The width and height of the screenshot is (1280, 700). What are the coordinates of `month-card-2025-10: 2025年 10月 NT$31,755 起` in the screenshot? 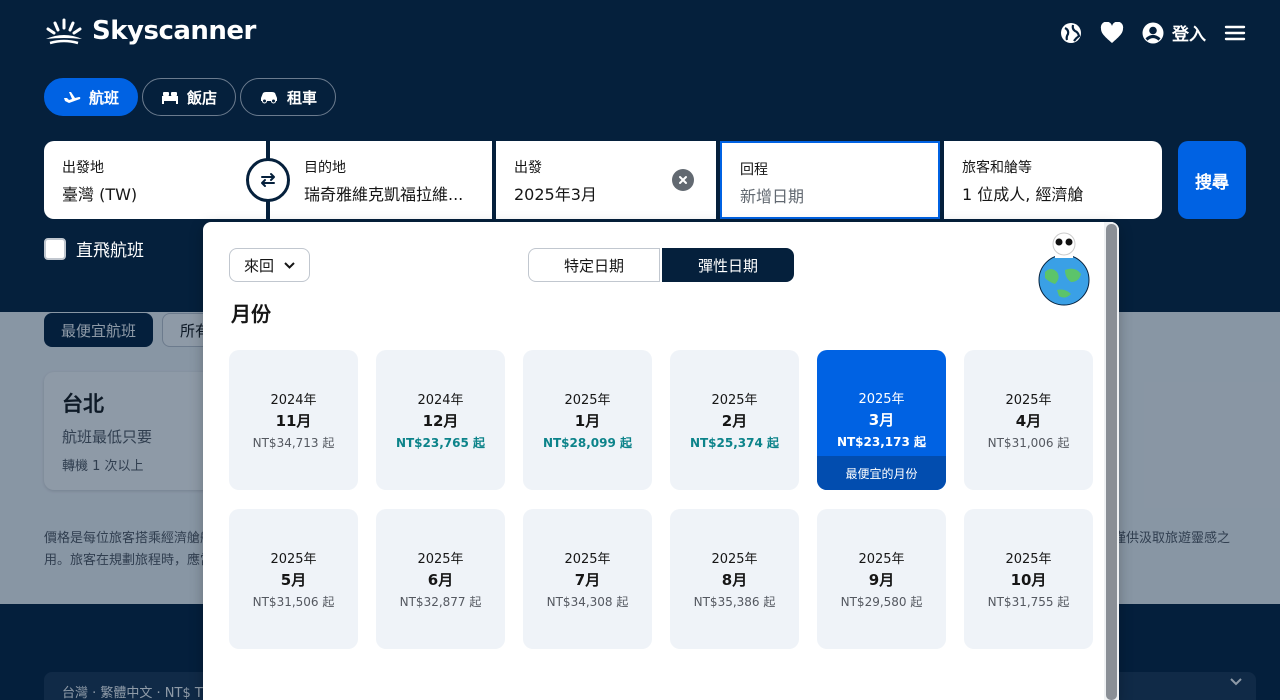 It's located at (1028, 579).